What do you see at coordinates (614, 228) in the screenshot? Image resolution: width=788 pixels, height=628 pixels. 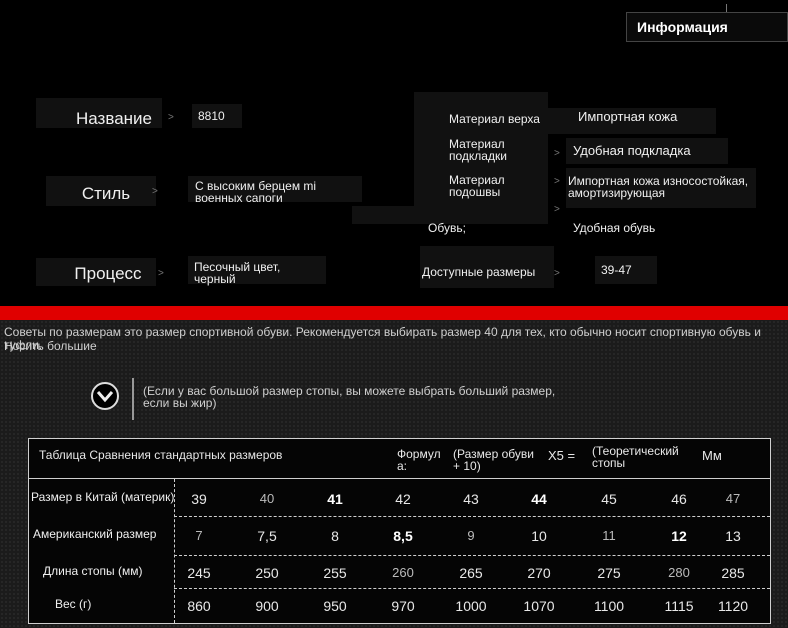 I see `shoes-value: Удобная обувь` at bounding box center [614, 228].